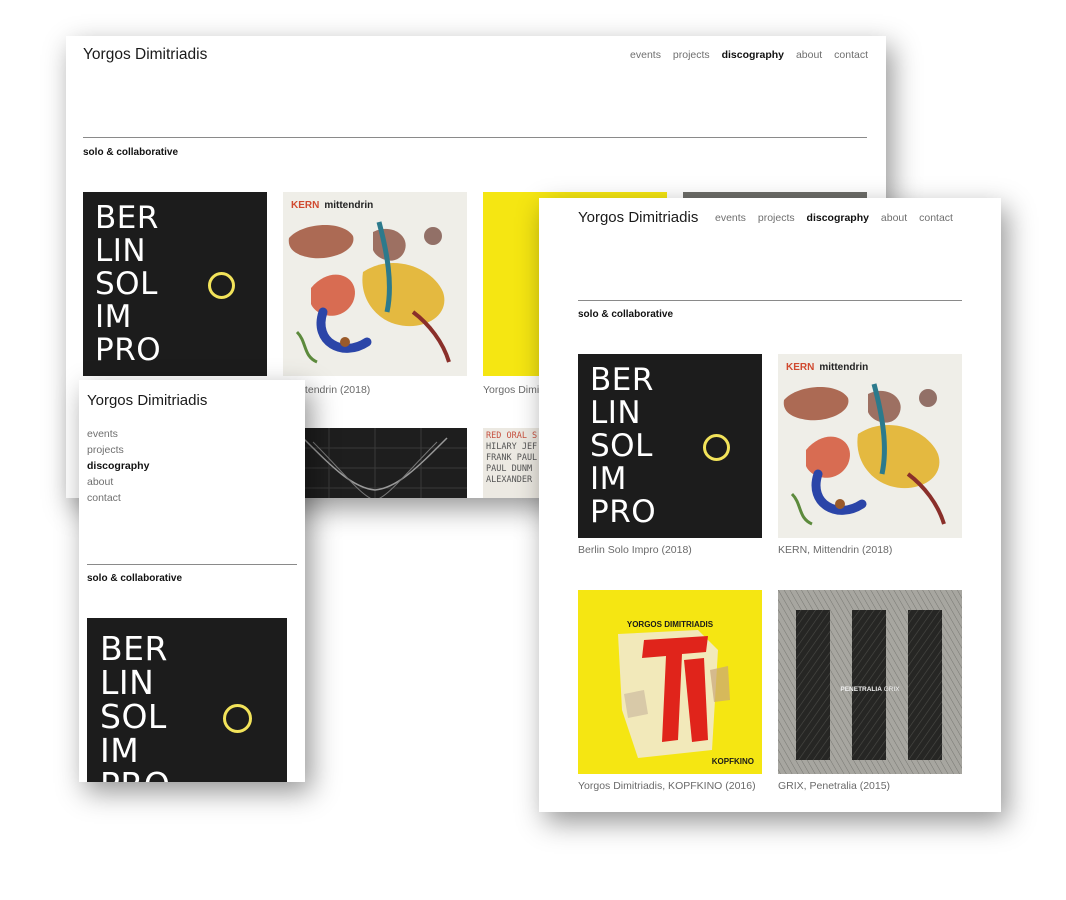  Describe the element at coordinates (732, 761) in the screenshot. I see `kopf-cover-title: KOPFKINO` at that location.